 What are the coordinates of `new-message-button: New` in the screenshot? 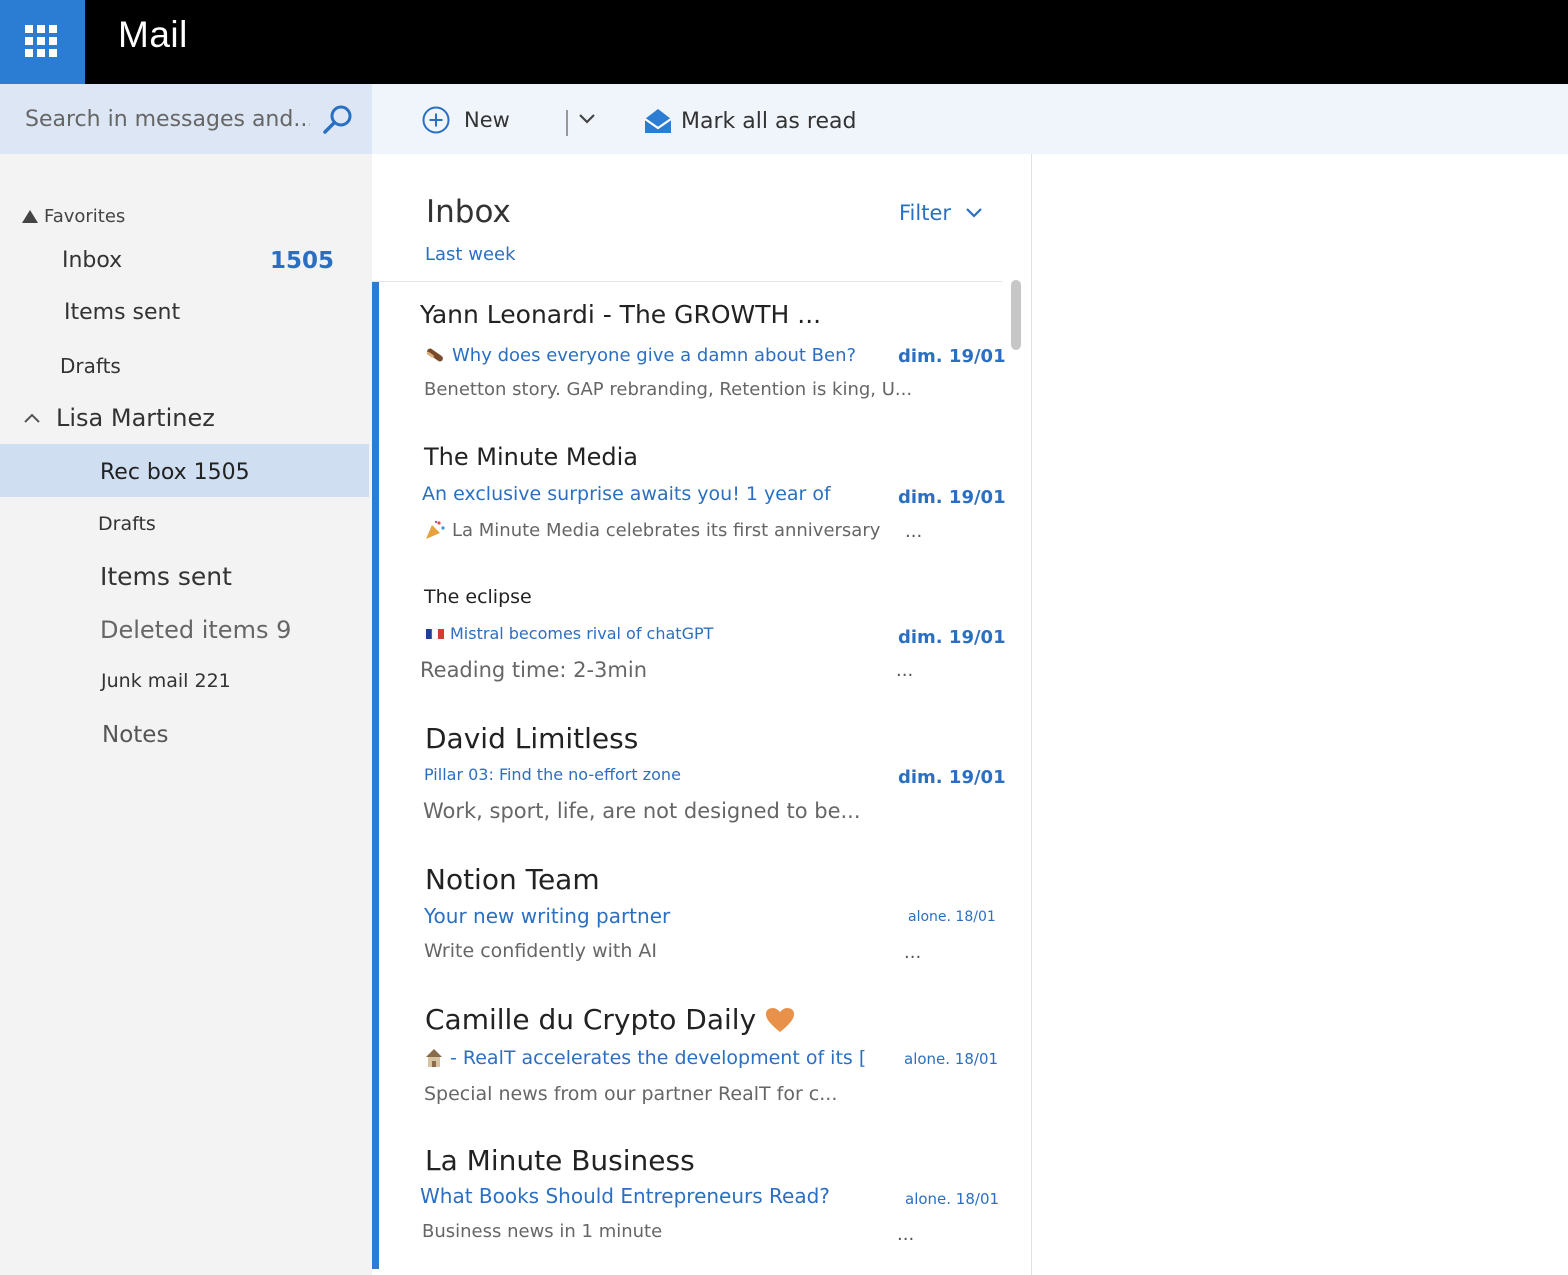 It's located at (466, 120).